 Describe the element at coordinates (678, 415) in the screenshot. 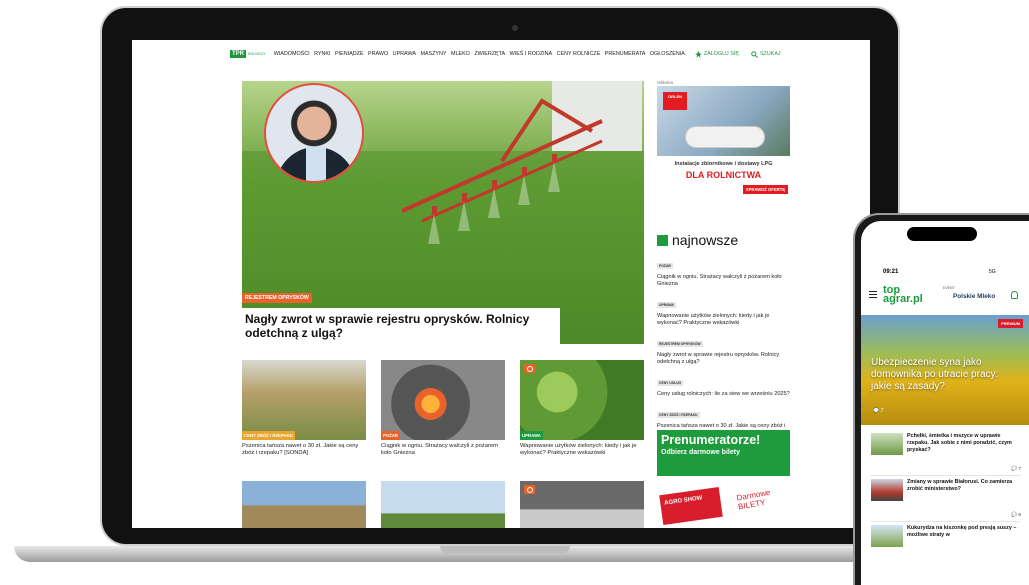

I see `item-tag: CENY ZBÓŻ I RZEPAKU` at that location.